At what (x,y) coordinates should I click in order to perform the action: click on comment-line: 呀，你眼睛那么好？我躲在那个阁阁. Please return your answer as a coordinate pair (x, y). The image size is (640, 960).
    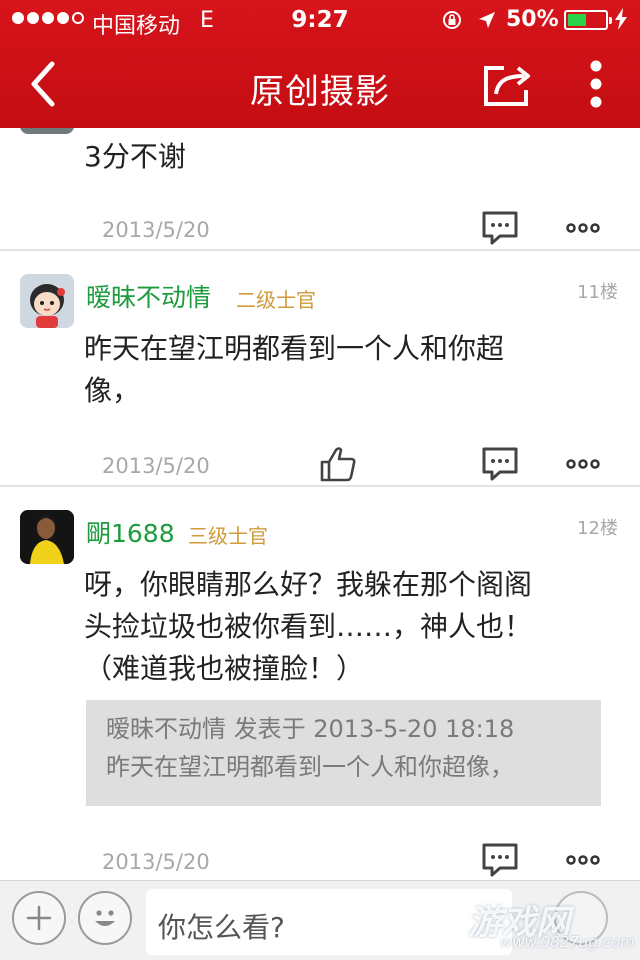
    Looking at the image, I should click on (308, 584).